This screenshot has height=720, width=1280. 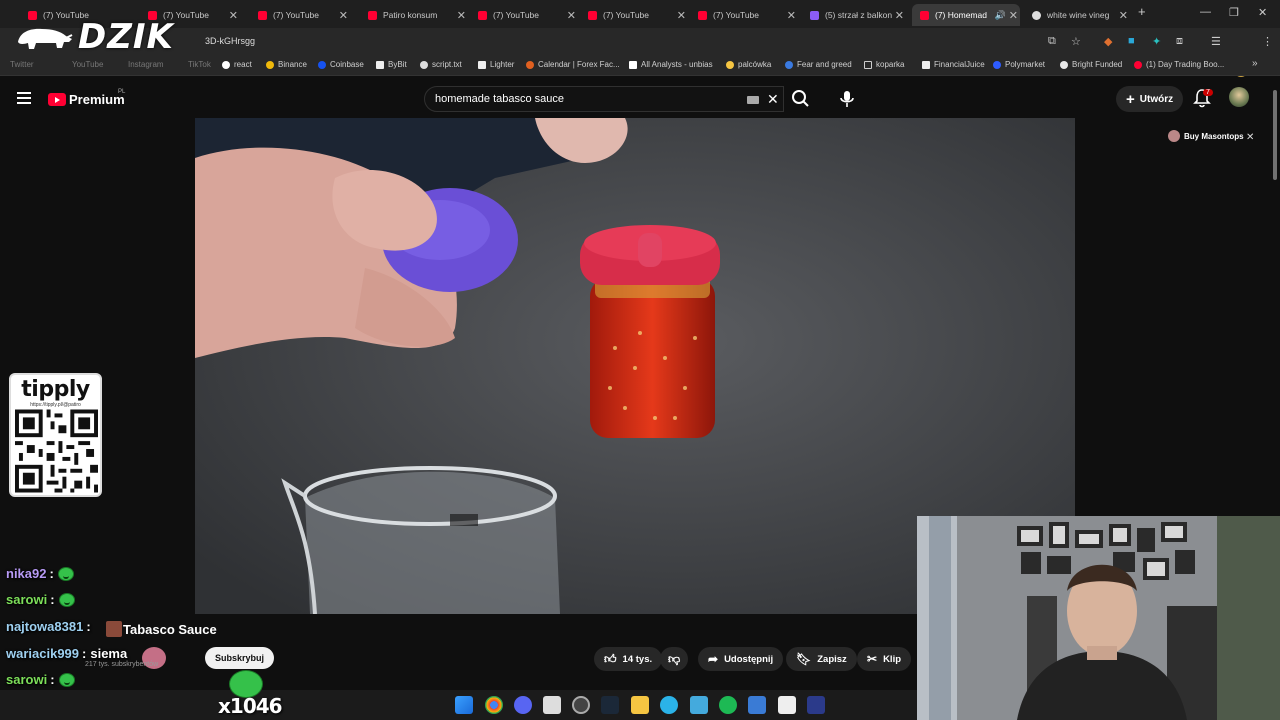 What do you see at coordinates (1255, 63) in the screenshot?
I see `more-bookmarks-button: »` at bounding box center [1255, 63].